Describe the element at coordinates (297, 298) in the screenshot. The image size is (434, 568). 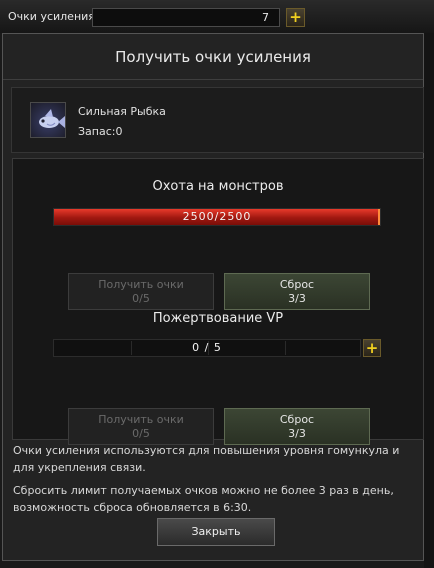
I see `hunt-reset-count: 3/3` at that location.